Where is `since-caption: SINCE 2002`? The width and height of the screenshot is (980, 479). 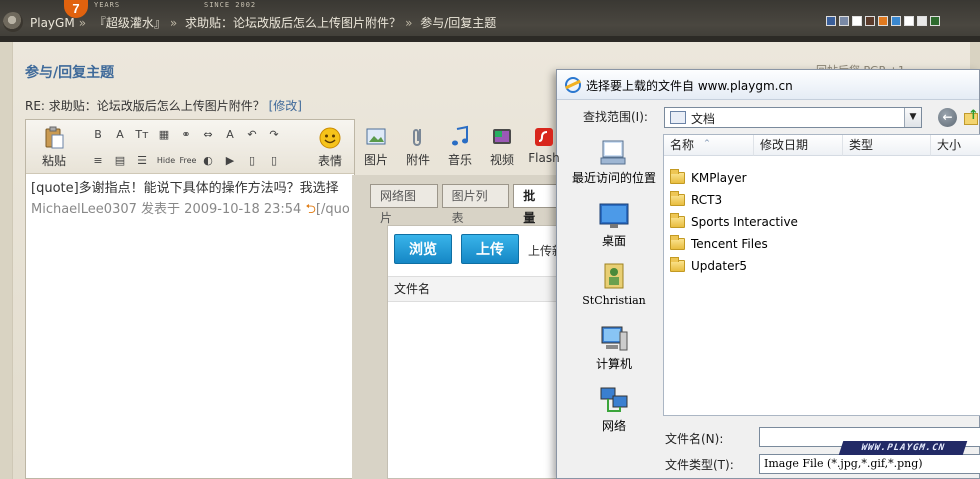
since-caption: SINCE 2002 is located at coordinates (230, 5).